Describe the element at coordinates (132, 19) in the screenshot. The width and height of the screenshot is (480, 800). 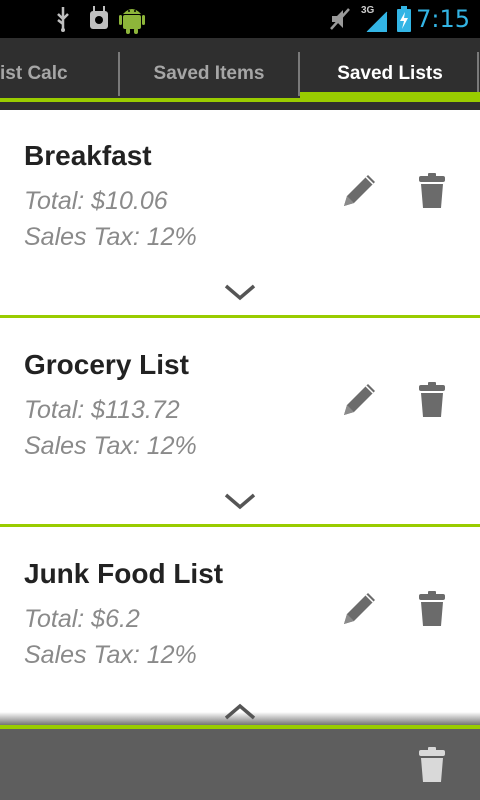
I see `android-app-icon` at that location.